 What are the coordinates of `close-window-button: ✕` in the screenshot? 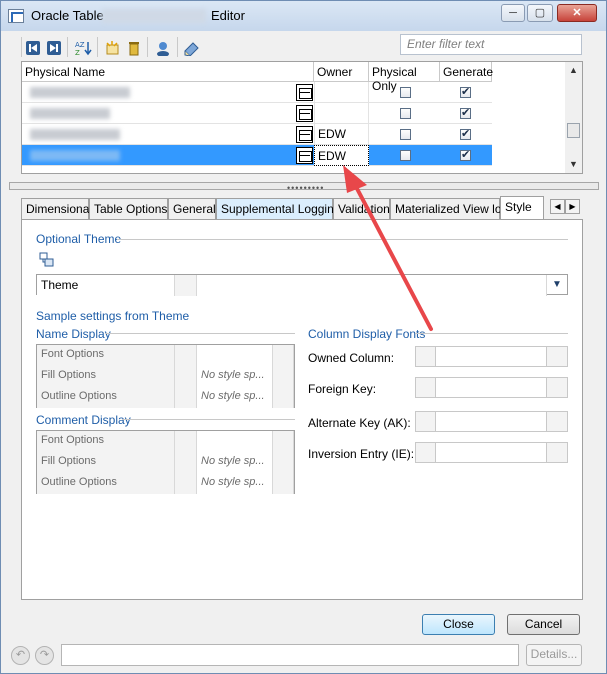 It's located at (577, 13).